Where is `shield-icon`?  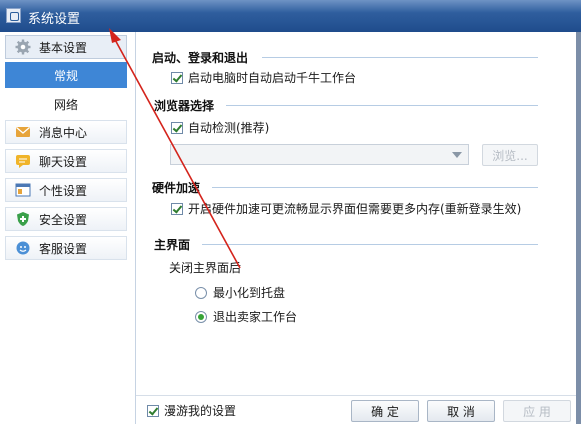
shield-icon is located at coordinates (23, 219).